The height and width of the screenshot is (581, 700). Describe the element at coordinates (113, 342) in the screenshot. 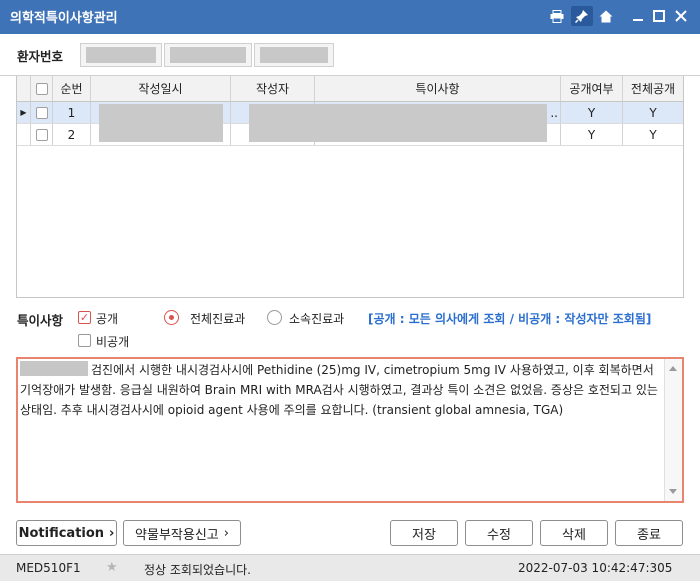

I see `private-label: 비공개` at that location.